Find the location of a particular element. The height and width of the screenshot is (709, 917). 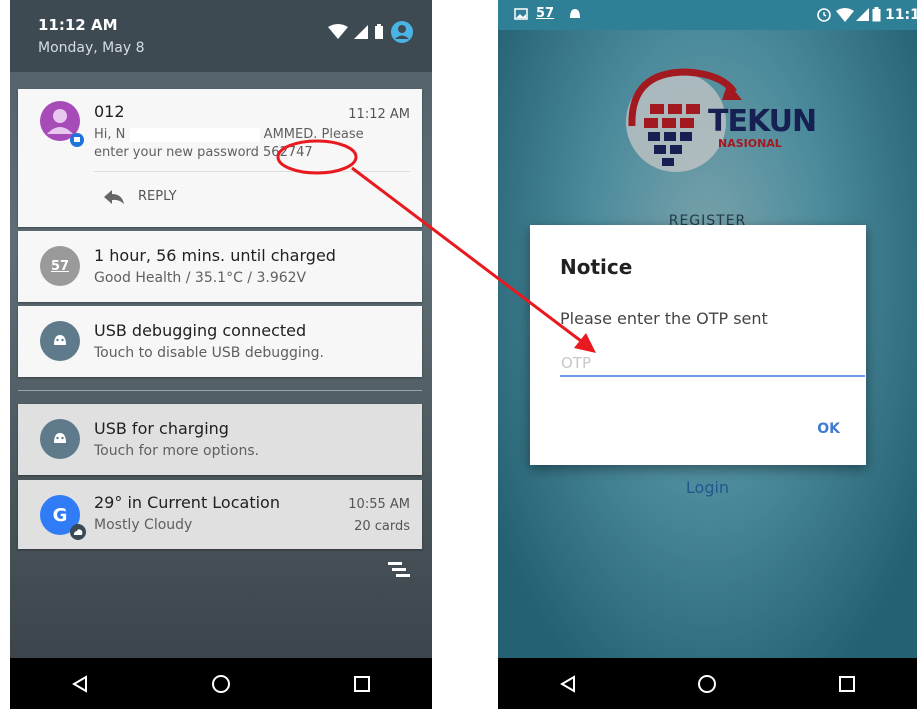

annotation-overlay is located at coordinates (436, 246).